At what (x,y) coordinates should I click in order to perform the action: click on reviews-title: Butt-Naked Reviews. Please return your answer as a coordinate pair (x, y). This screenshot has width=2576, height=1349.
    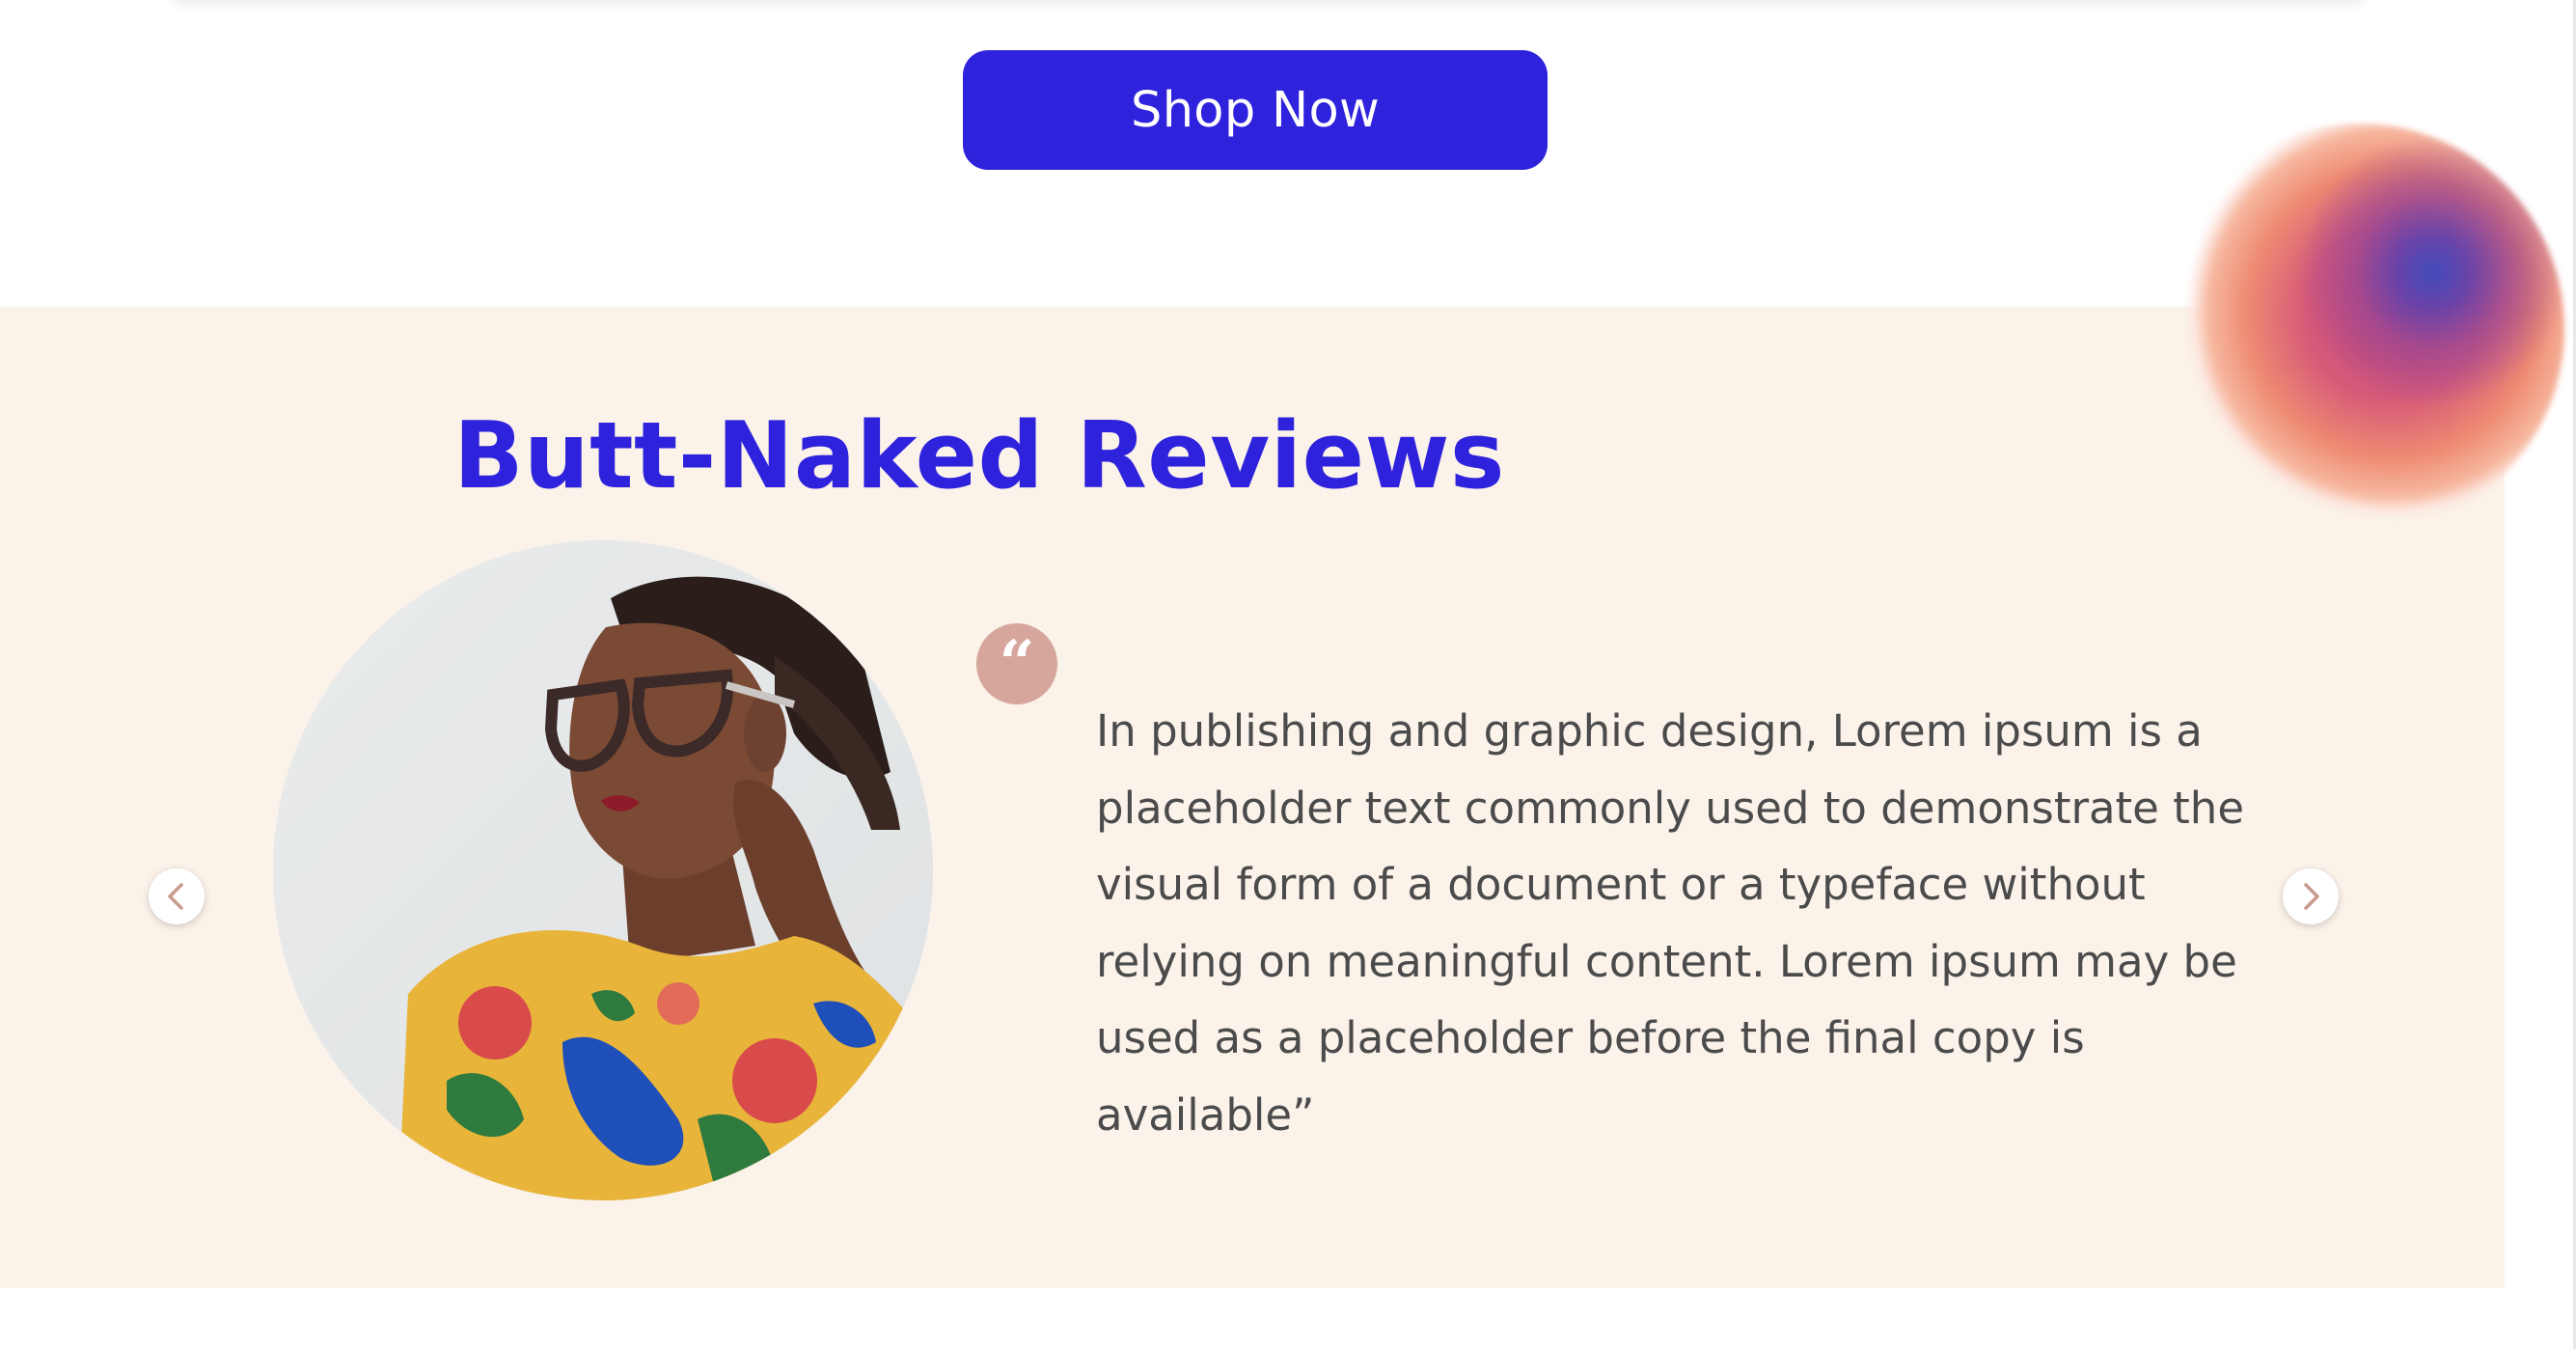
    Looking at the image, I should click on (979, 456).